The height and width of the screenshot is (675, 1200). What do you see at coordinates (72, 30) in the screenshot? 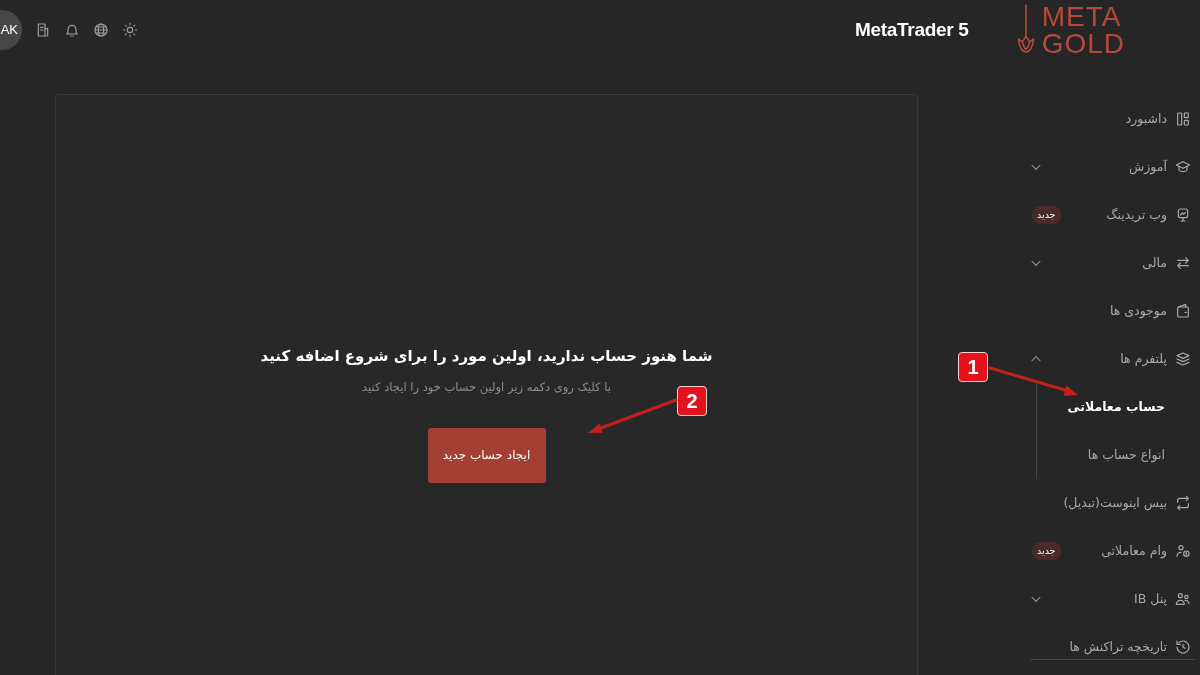
I see `notification-bell-icon` at bounding box center [72, 30].